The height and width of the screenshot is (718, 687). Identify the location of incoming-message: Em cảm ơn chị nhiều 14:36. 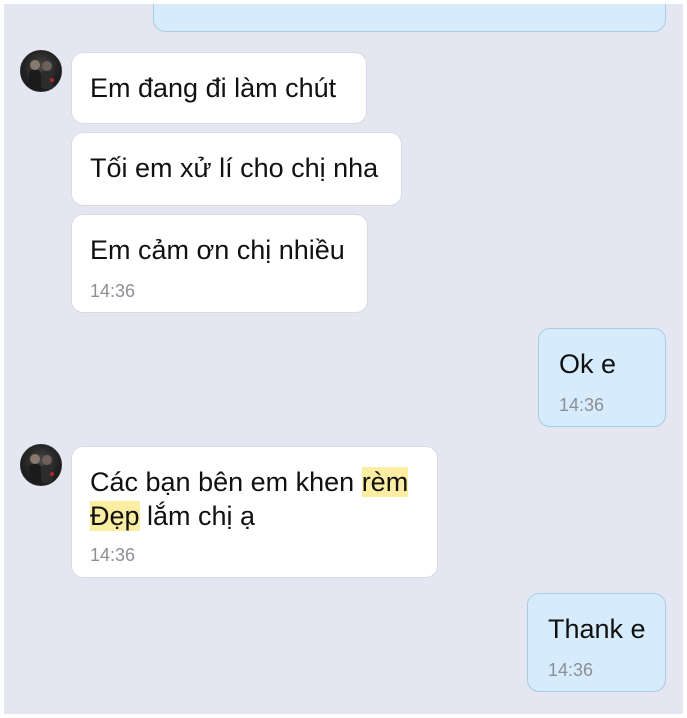
(219, 263).